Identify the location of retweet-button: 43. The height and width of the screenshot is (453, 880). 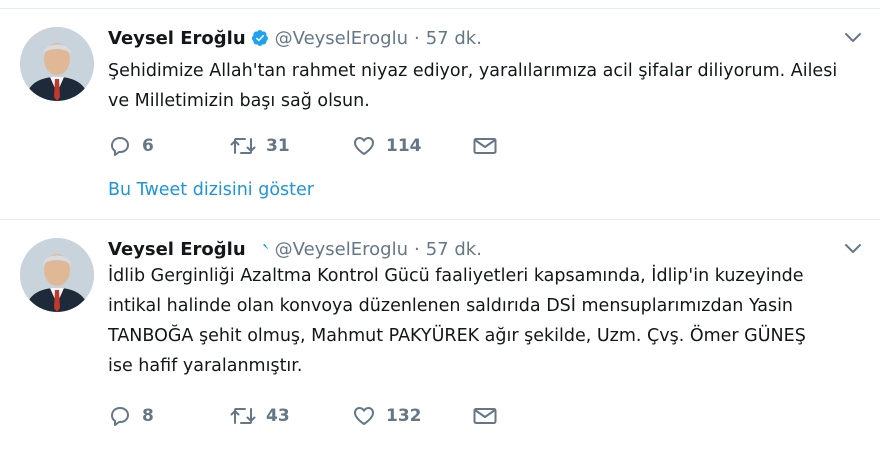
(260, 416).